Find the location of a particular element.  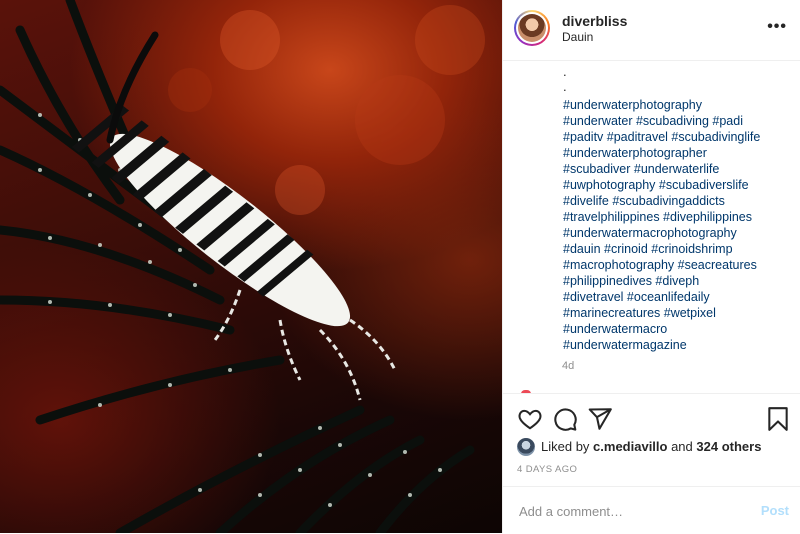

hashtag-line: #underwaterphotographer is located at coordinates (678, 153).